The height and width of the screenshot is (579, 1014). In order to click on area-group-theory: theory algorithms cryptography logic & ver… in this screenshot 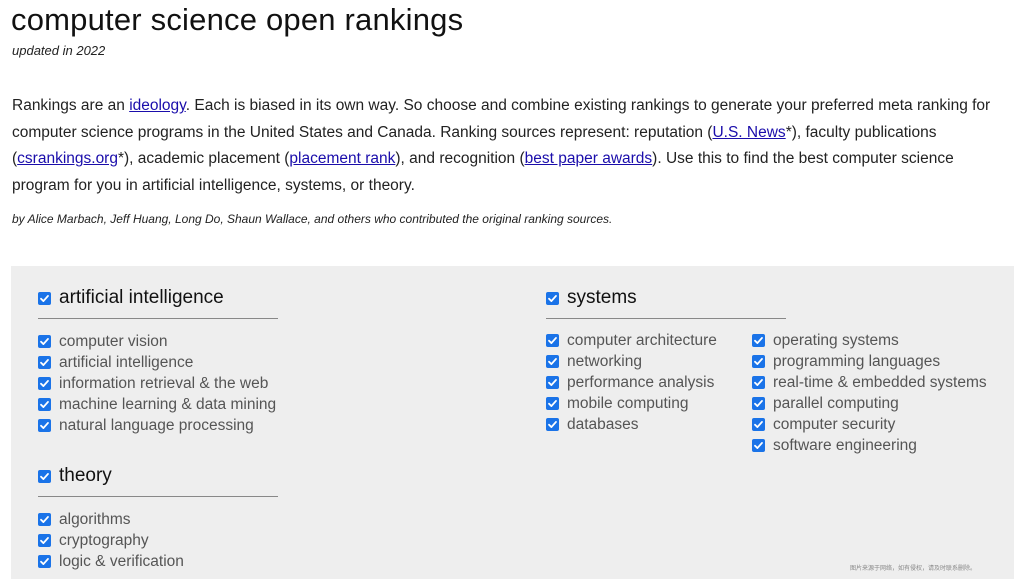, I will do `click(158, 517)`.